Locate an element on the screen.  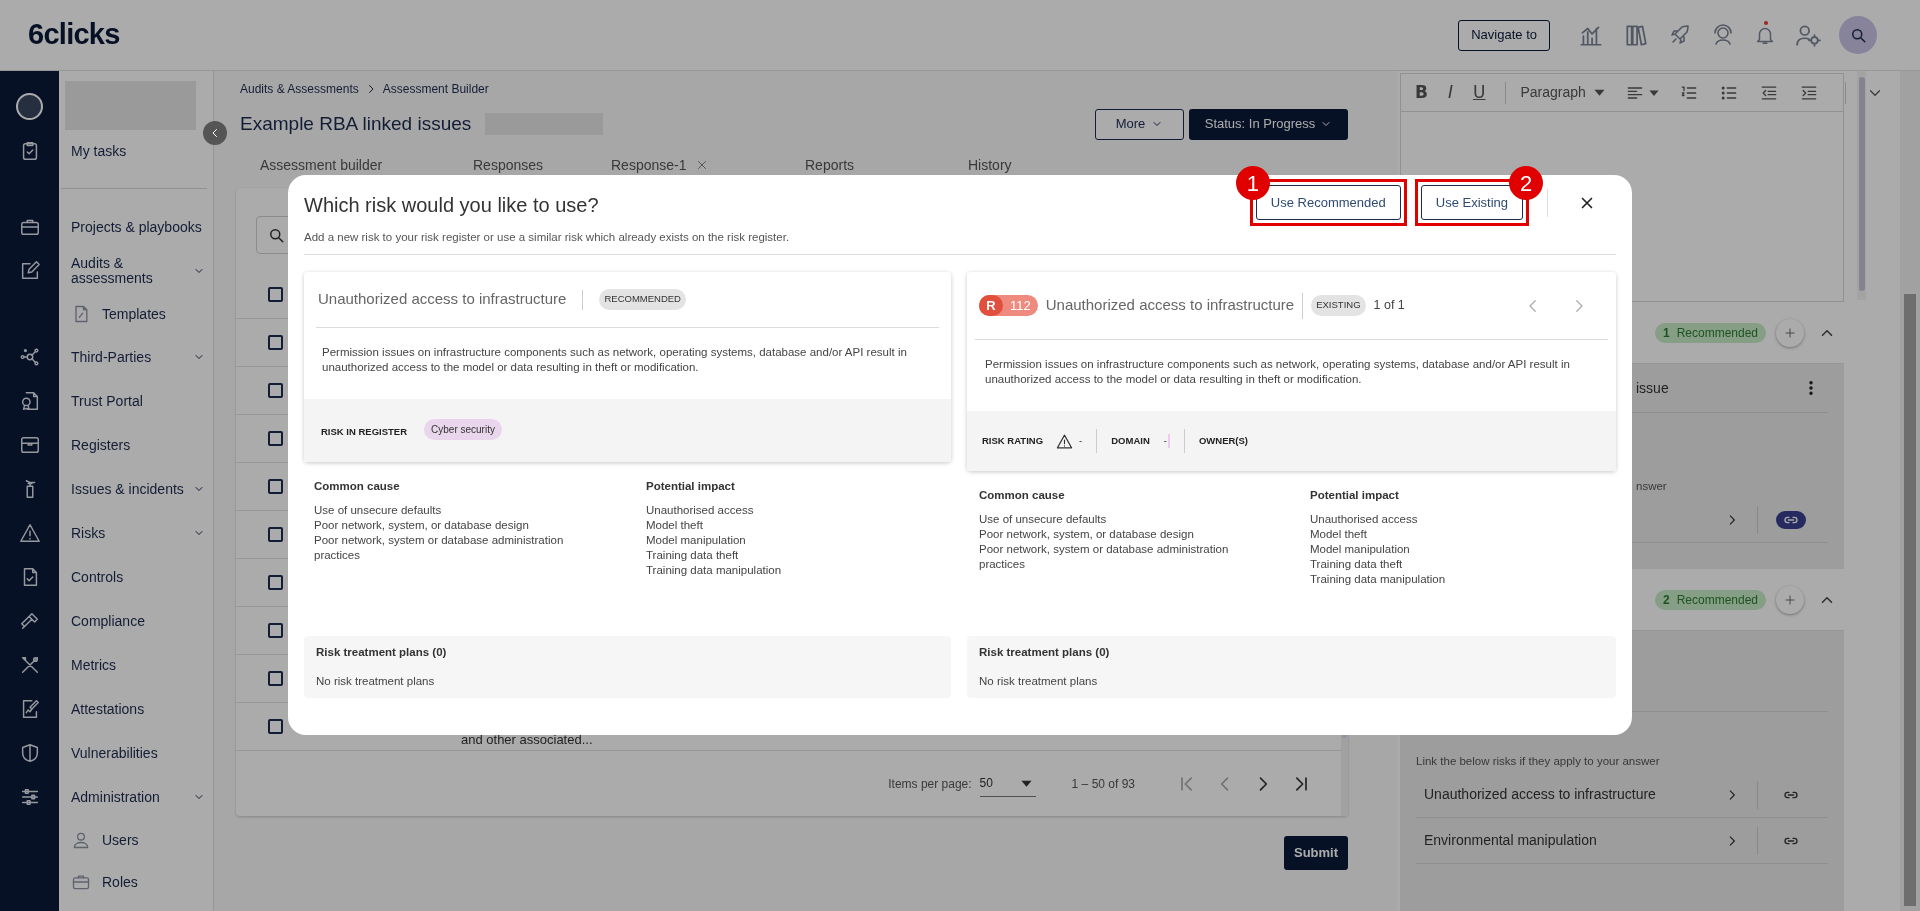
warning-icon is located at coordinates (29, 533).